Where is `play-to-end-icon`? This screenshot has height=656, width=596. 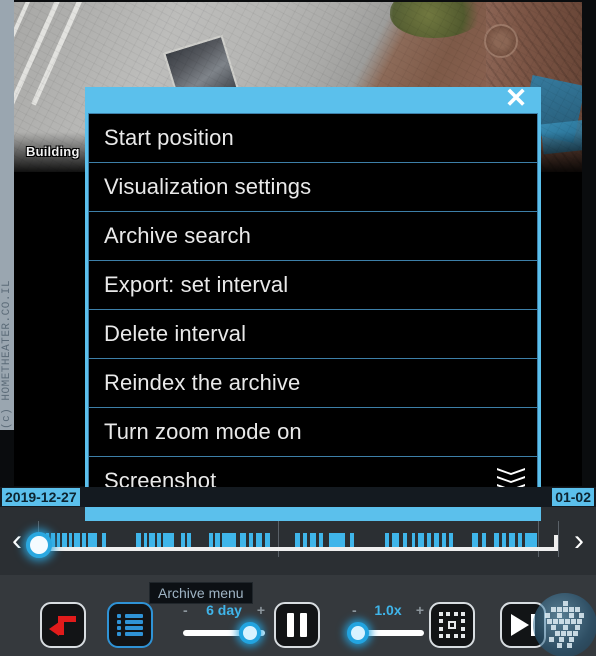 play-to-end-icon is located at coordinates (523, 625).